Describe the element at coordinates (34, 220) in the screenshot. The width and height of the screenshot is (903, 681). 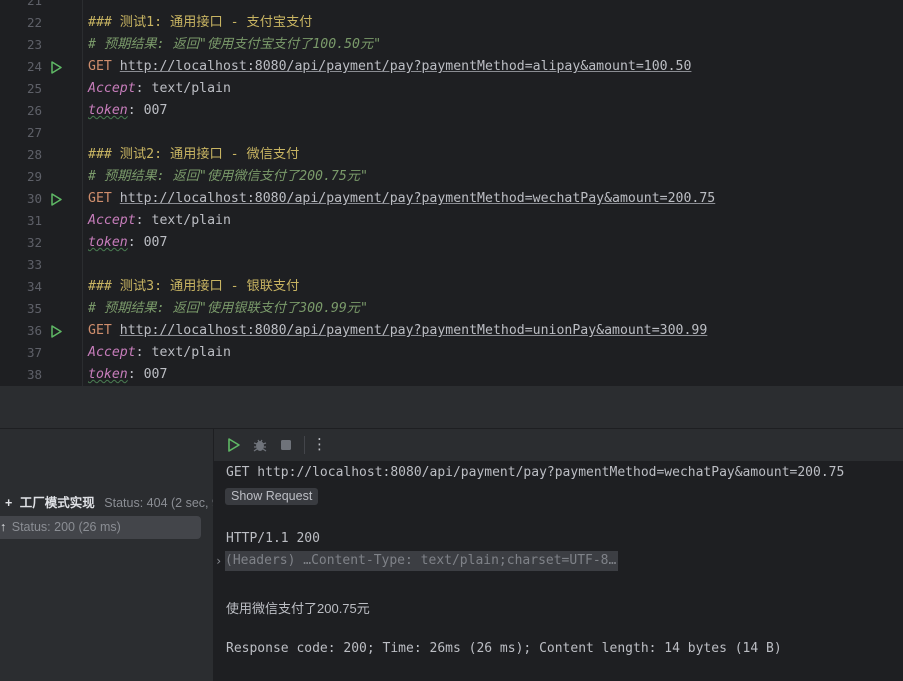
I see `line-number: 31` at that location.